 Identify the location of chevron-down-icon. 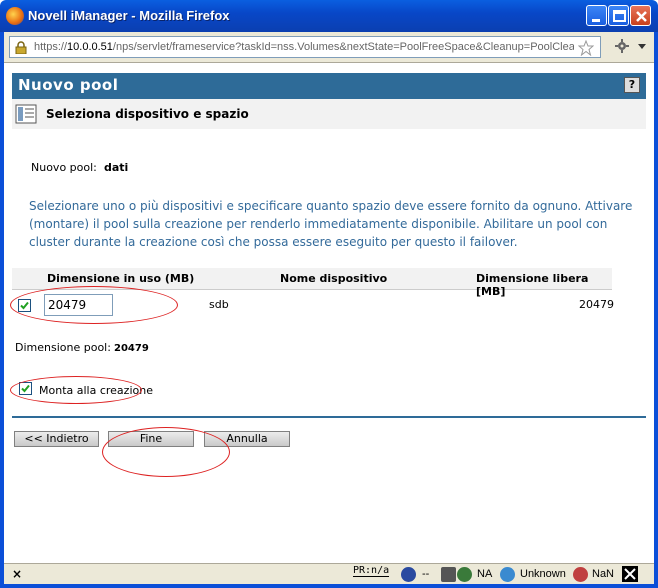
(642, 46).